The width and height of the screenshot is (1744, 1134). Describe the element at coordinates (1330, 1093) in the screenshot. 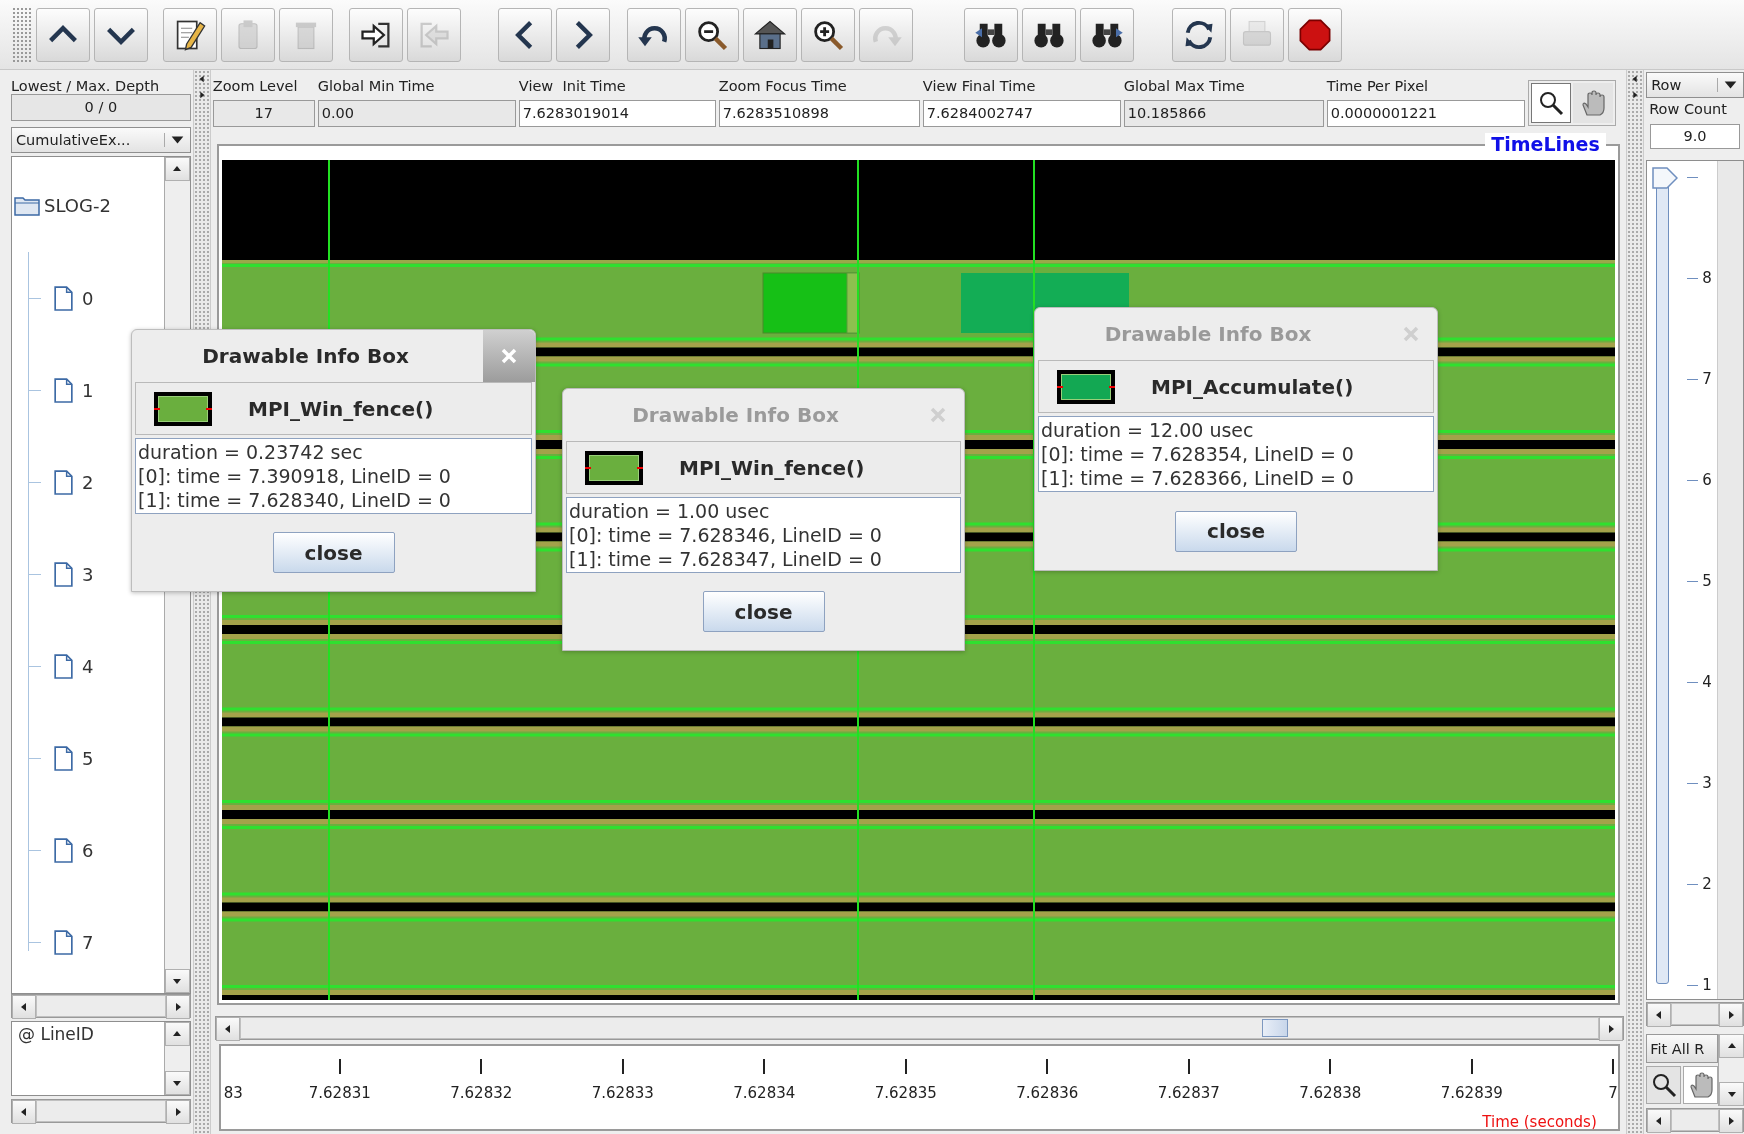

I see `axis-label: 7.62838` at that location.